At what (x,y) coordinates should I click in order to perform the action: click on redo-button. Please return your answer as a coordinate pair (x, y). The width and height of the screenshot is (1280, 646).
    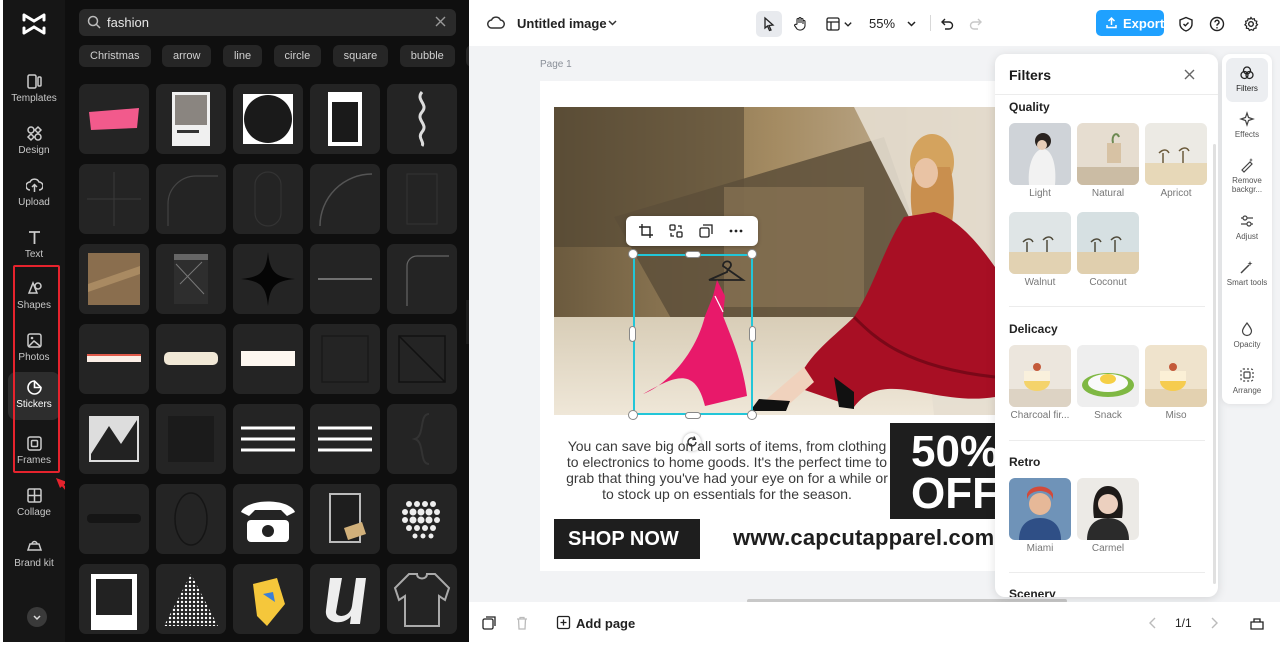
    Looking at the image, I should click on (976, 24).